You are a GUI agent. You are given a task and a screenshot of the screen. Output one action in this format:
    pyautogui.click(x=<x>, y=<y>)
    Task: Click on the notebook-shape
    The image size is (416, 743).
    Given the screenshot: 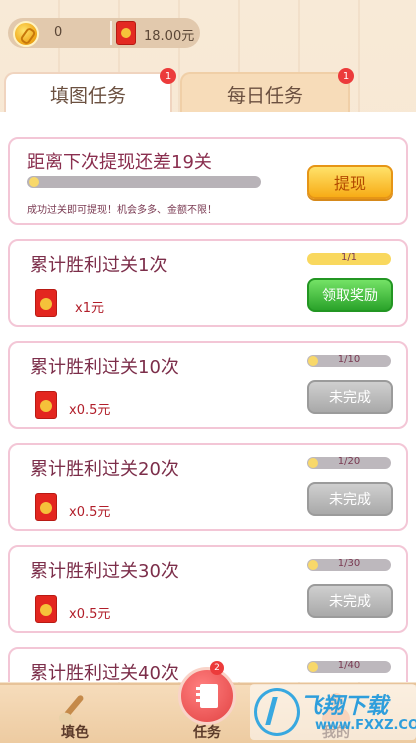 What is the action you would take?
    pyautogui.click(x=207, y=696)
    